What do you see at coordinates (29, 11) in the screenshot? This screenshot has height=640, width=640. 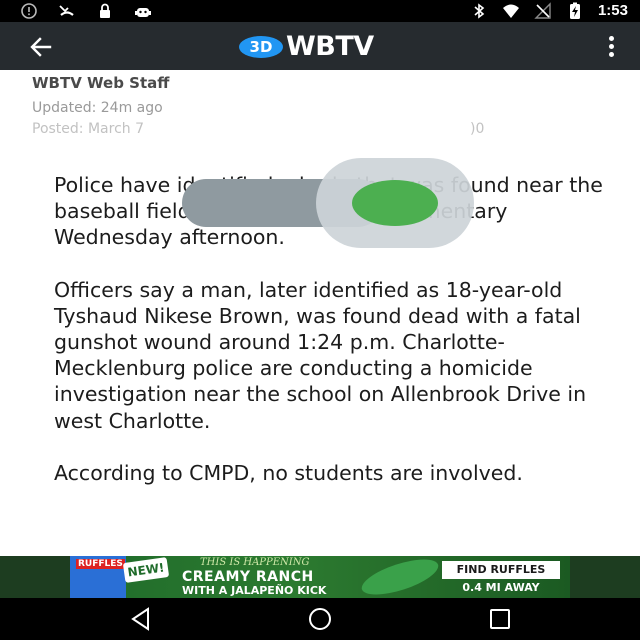 I see `info-icon` at bounding box center [29, 11].